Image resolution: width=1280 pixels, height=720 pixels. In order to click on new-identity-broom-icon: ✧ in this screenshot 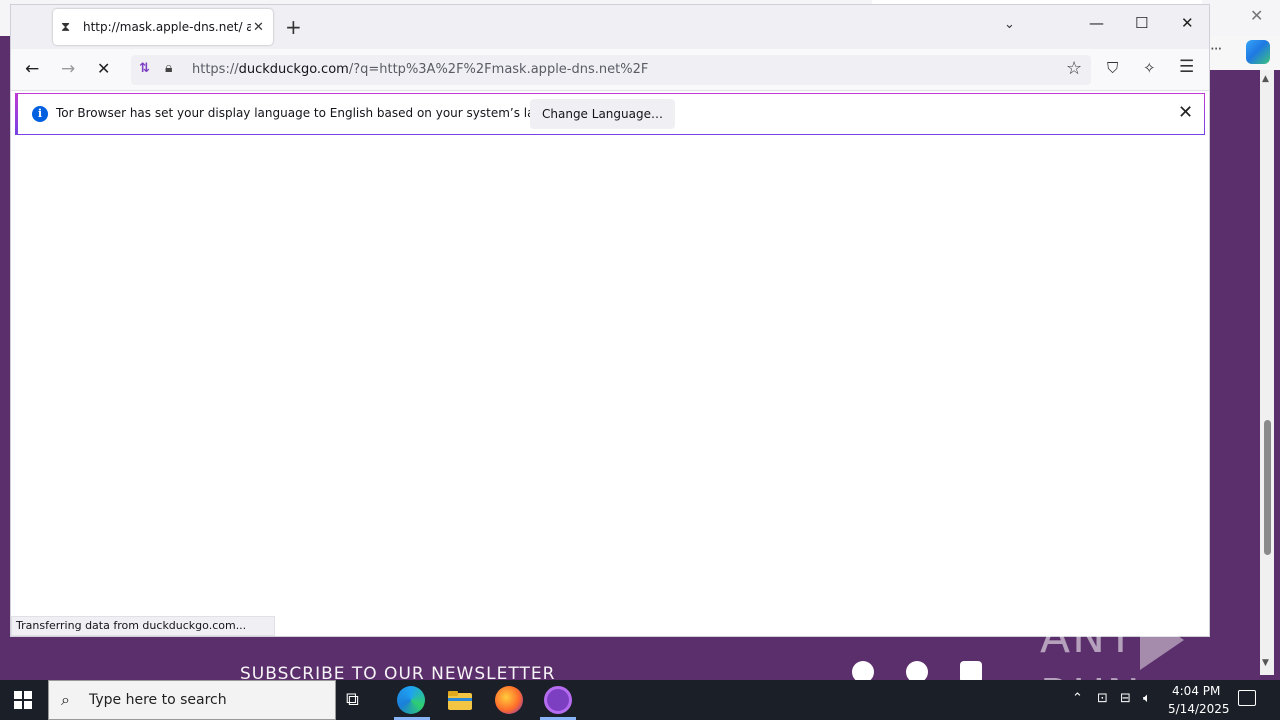, I will do `click(1149, 68)`.